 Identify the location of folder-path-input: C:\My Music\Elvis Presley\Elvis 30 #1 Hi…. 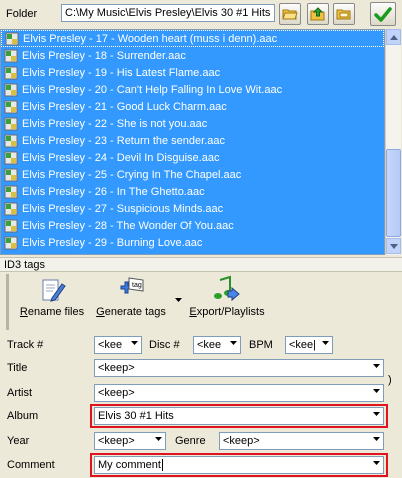
(168, 13).